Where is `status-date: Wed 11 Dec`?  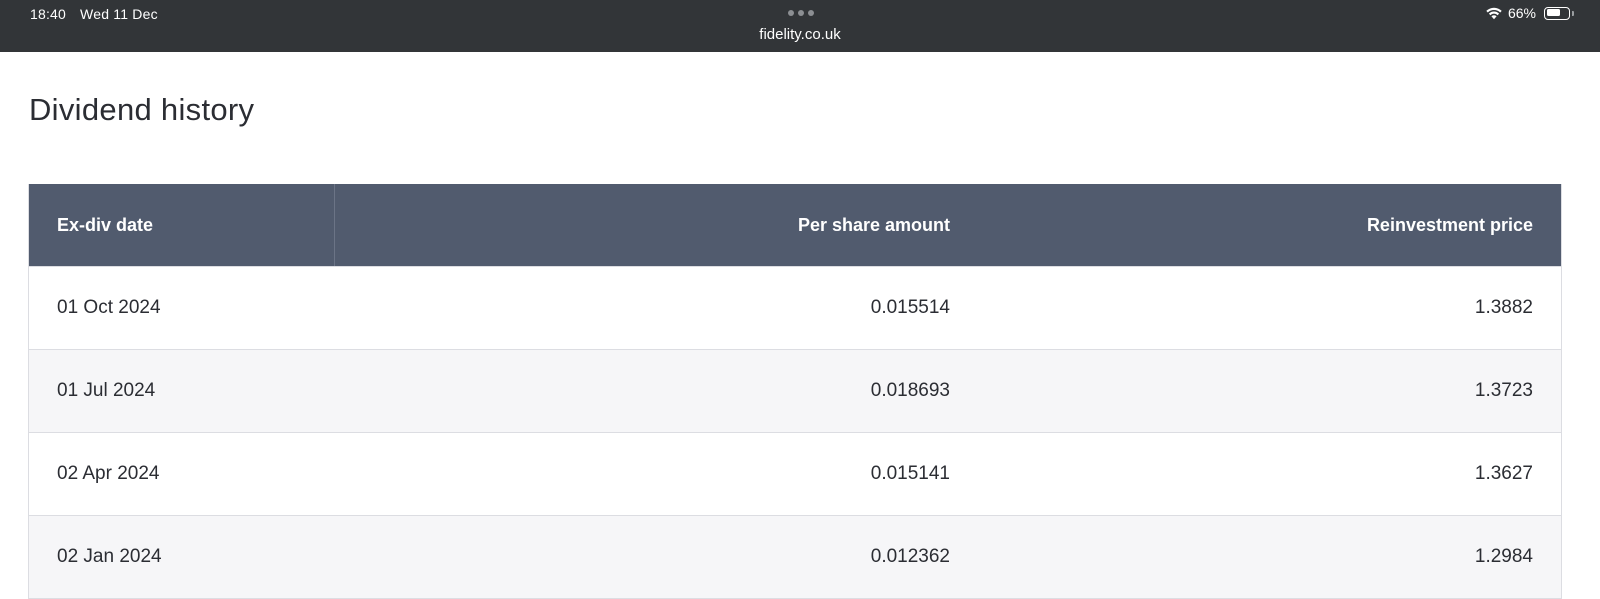 status-date: Wed 11 Dec is located at coordinates (119, 14).